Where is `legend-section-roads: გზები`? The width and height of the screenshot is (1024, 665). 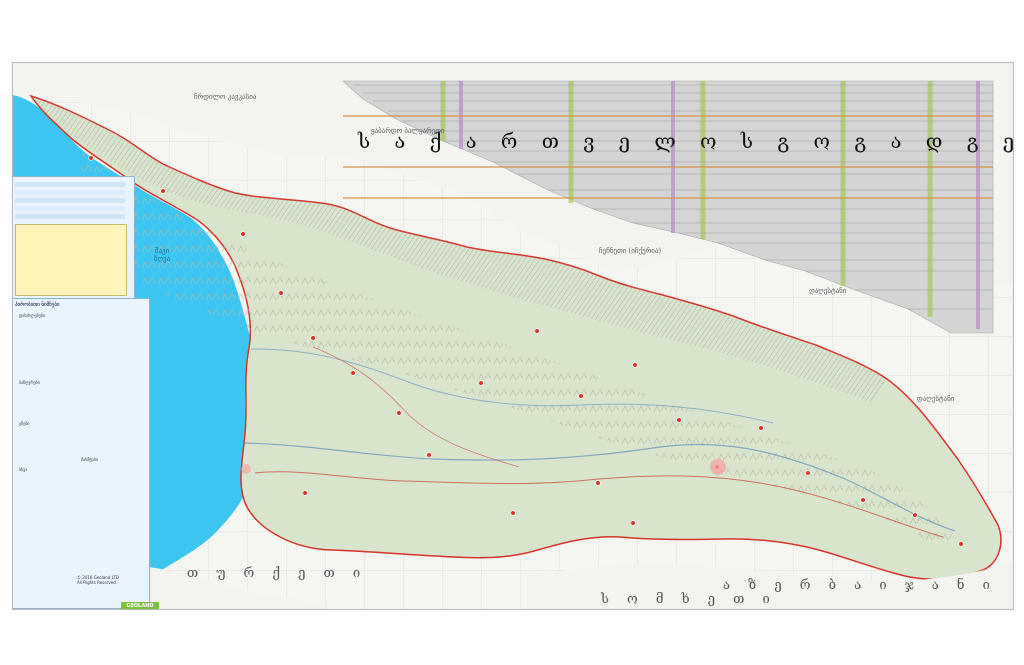
legend-section-roads: გზები is located at coordinates (24, 423).